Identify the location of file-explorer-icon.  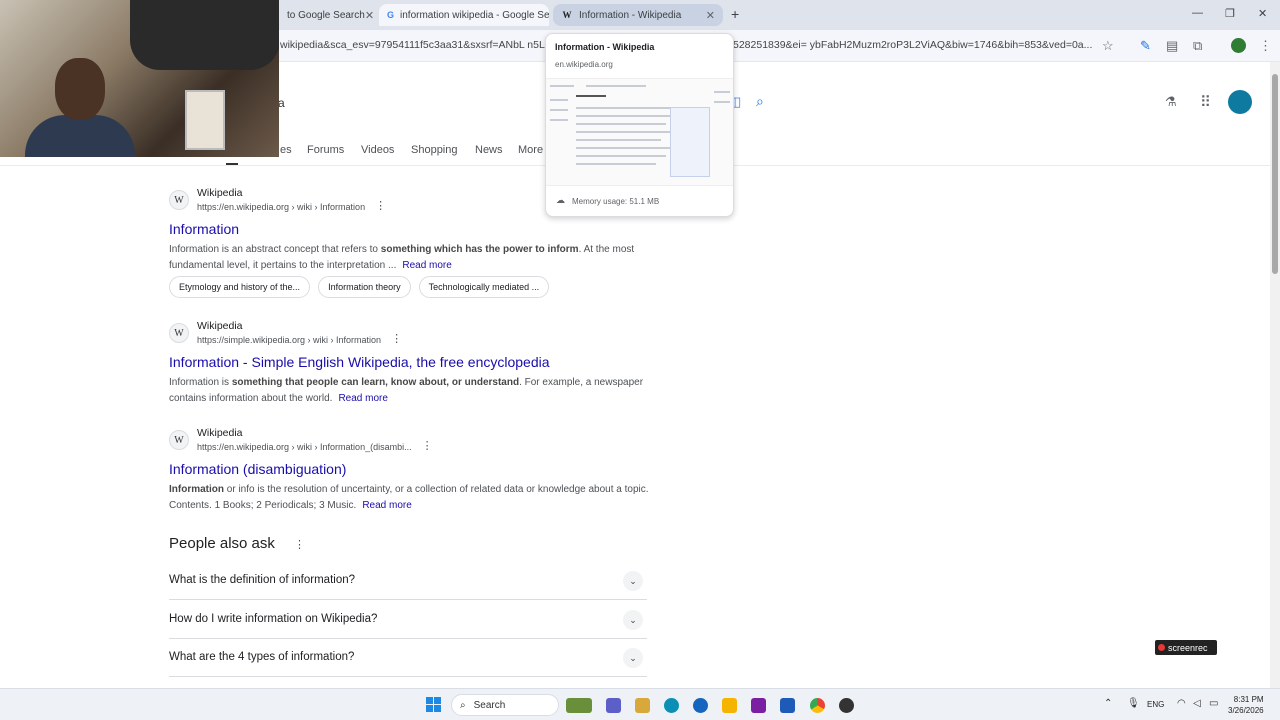
(729, 705).